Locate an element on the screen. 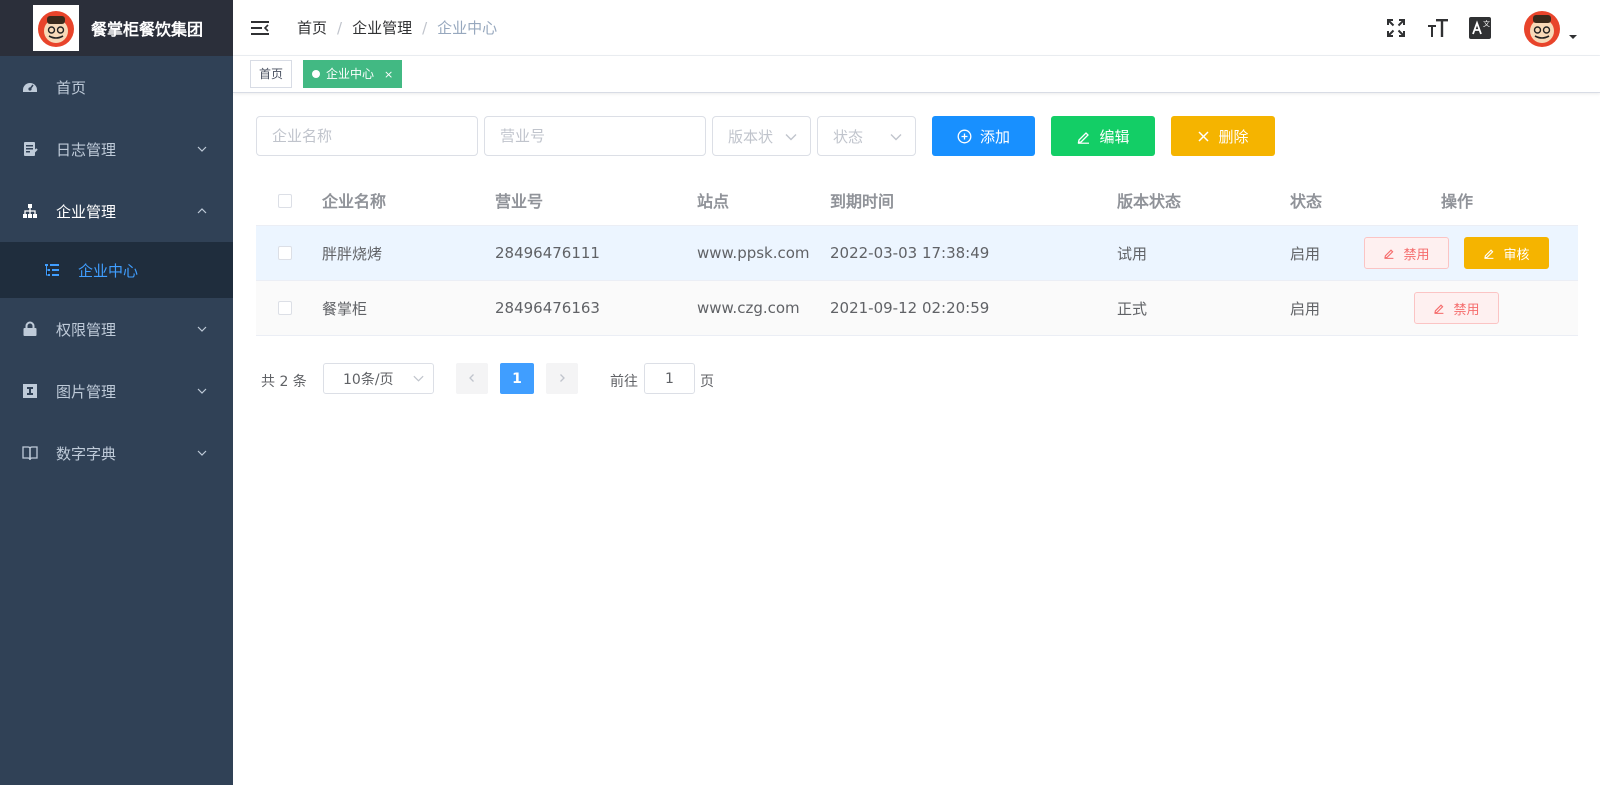 The height and width of the screenshot is (785, 1600). next-page-button is located at coordinates (562, 378).